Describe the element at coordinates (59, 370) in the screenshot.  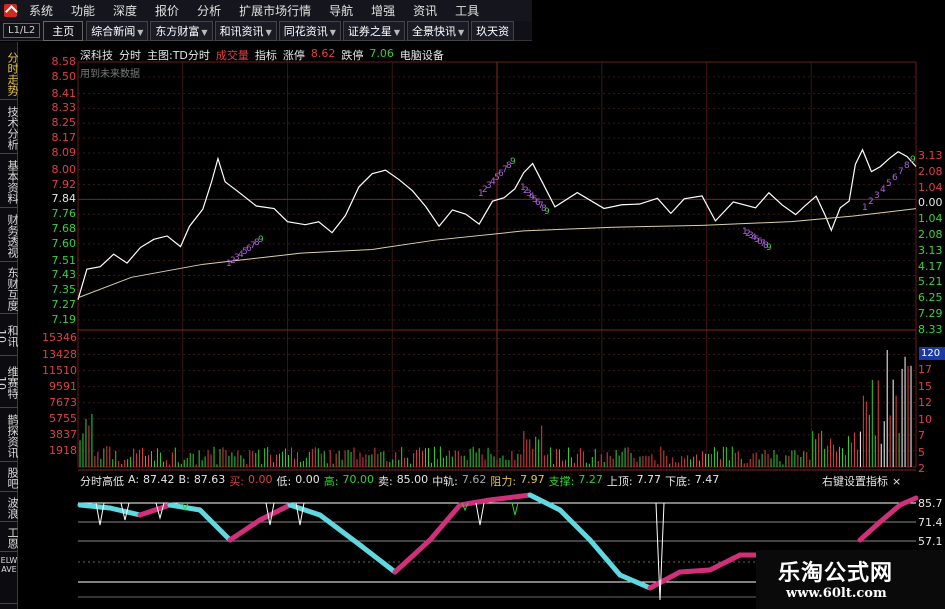
I see `volume-tick: 11510` at that location.